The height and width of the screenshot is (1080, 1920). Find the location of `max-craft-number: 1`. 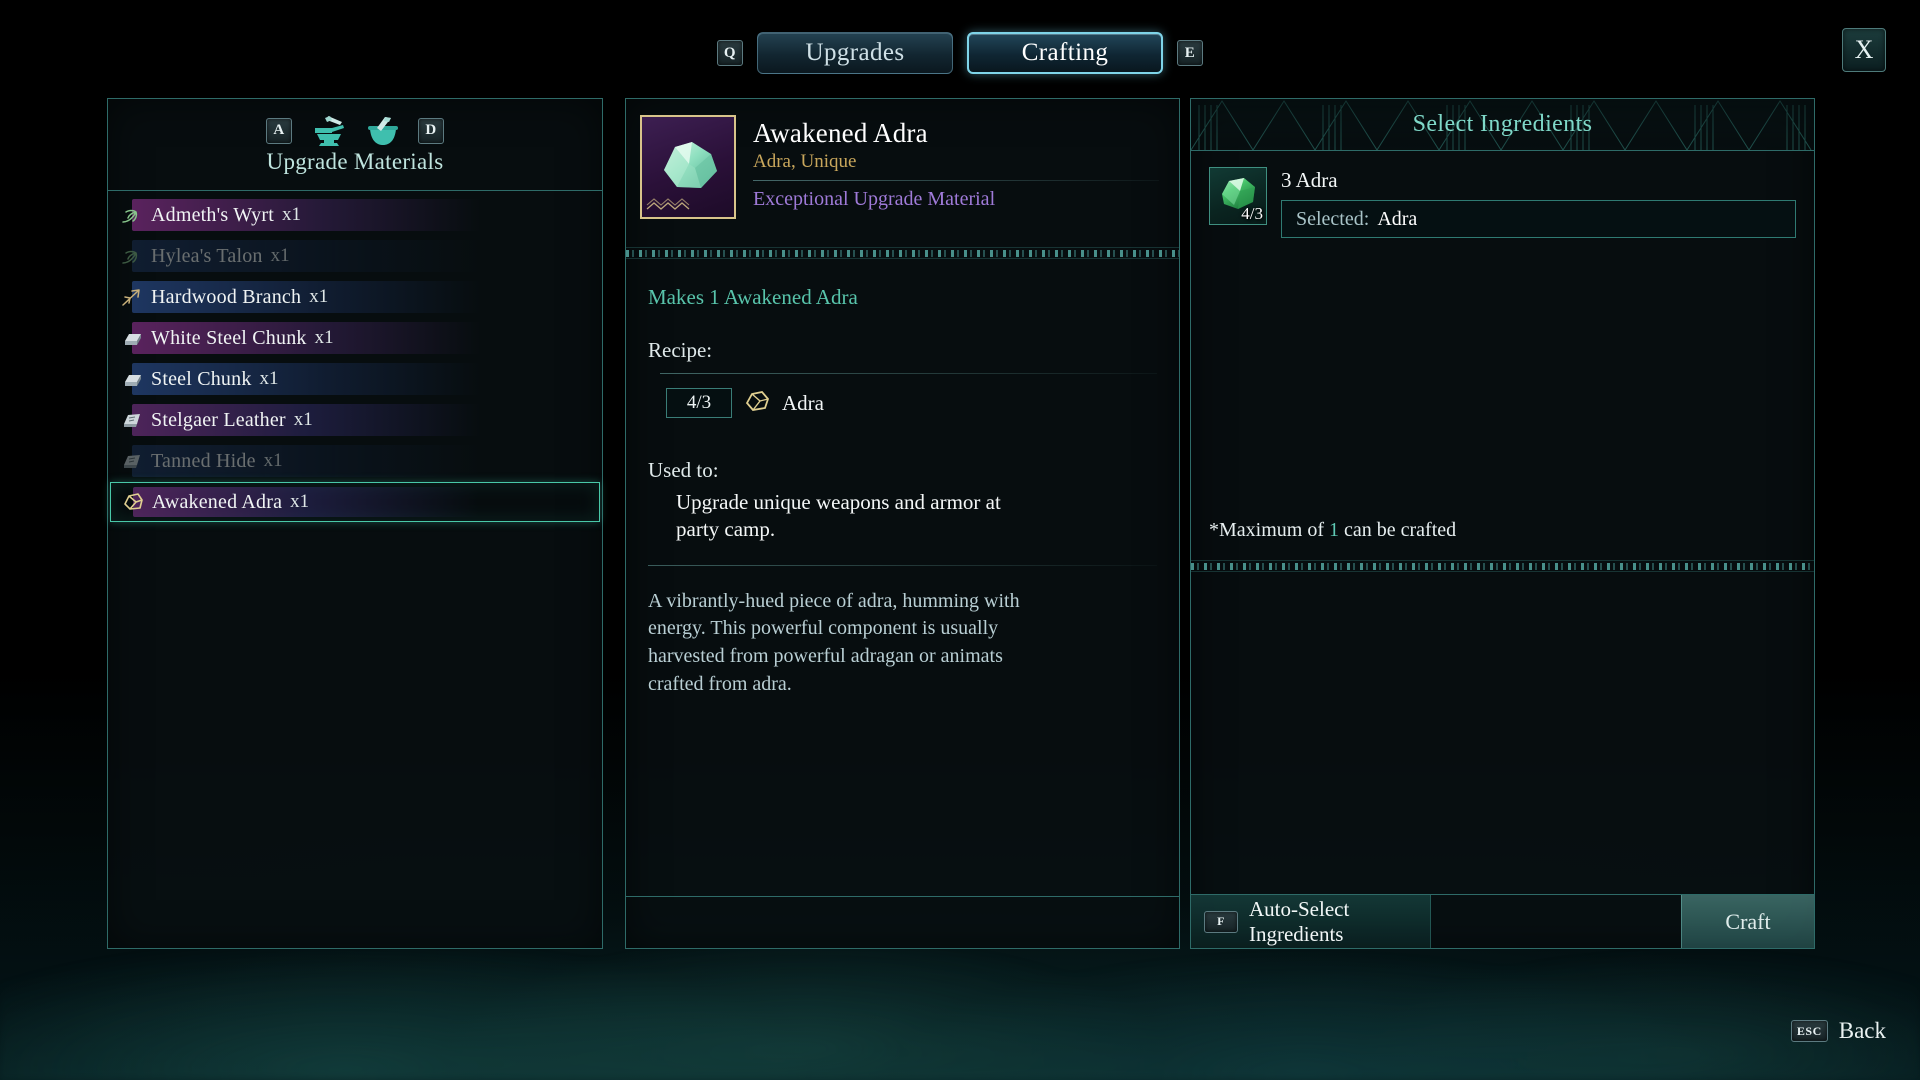

max-craft-number: 1 is located at coordinates (1334, 530).